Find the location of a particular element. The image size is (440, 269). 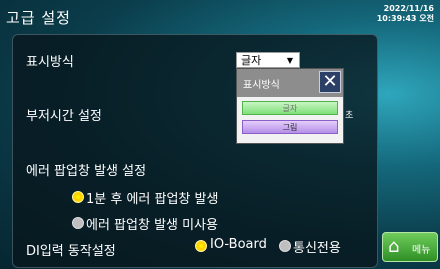

display-mode-popup: 표시방식 ✕ 글자 그림 is located at coordinates (290, 106).